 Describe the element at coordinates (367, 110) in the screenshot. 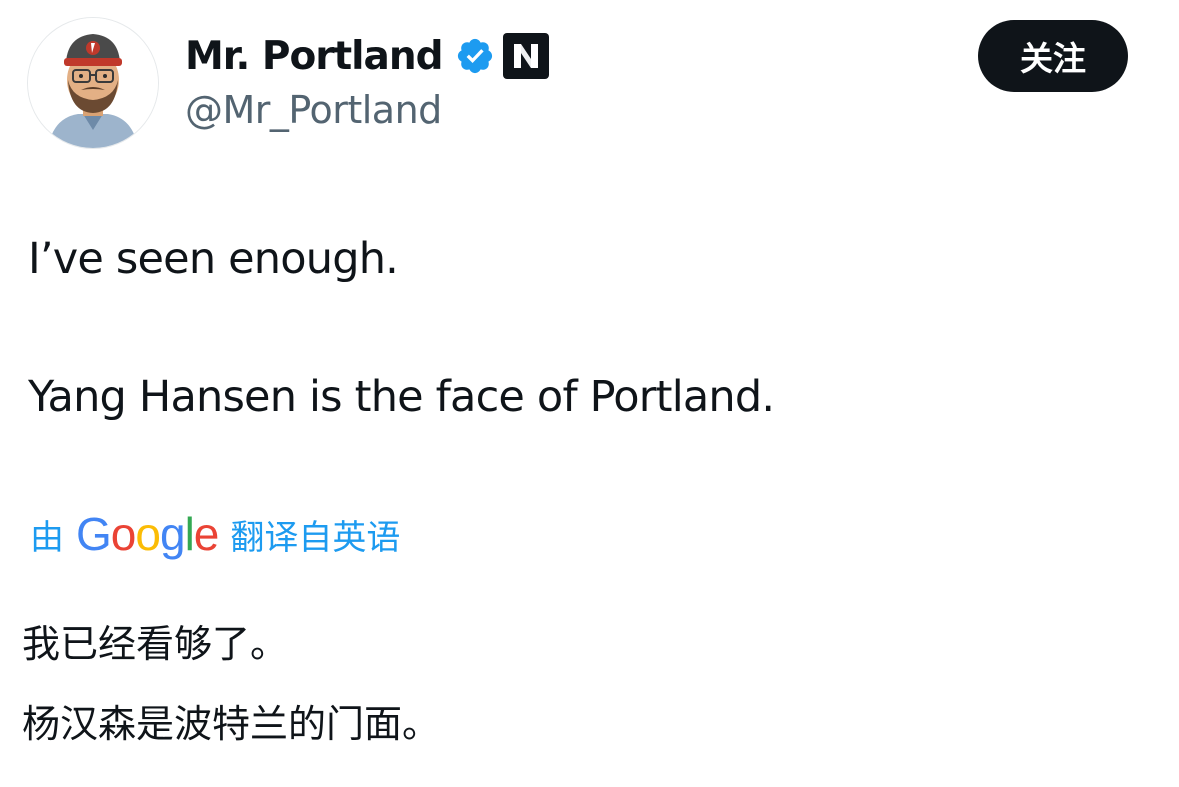

I see `author-handle: @Mr_Portland` at that location.